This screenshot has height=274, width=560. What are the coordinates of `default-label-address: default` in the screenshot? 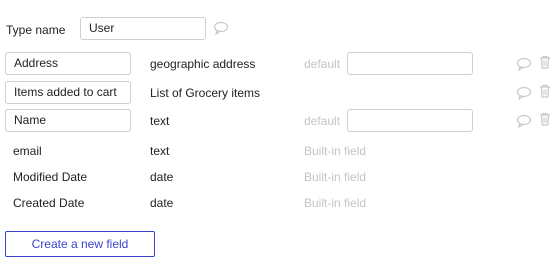 It's located at (322, 64).